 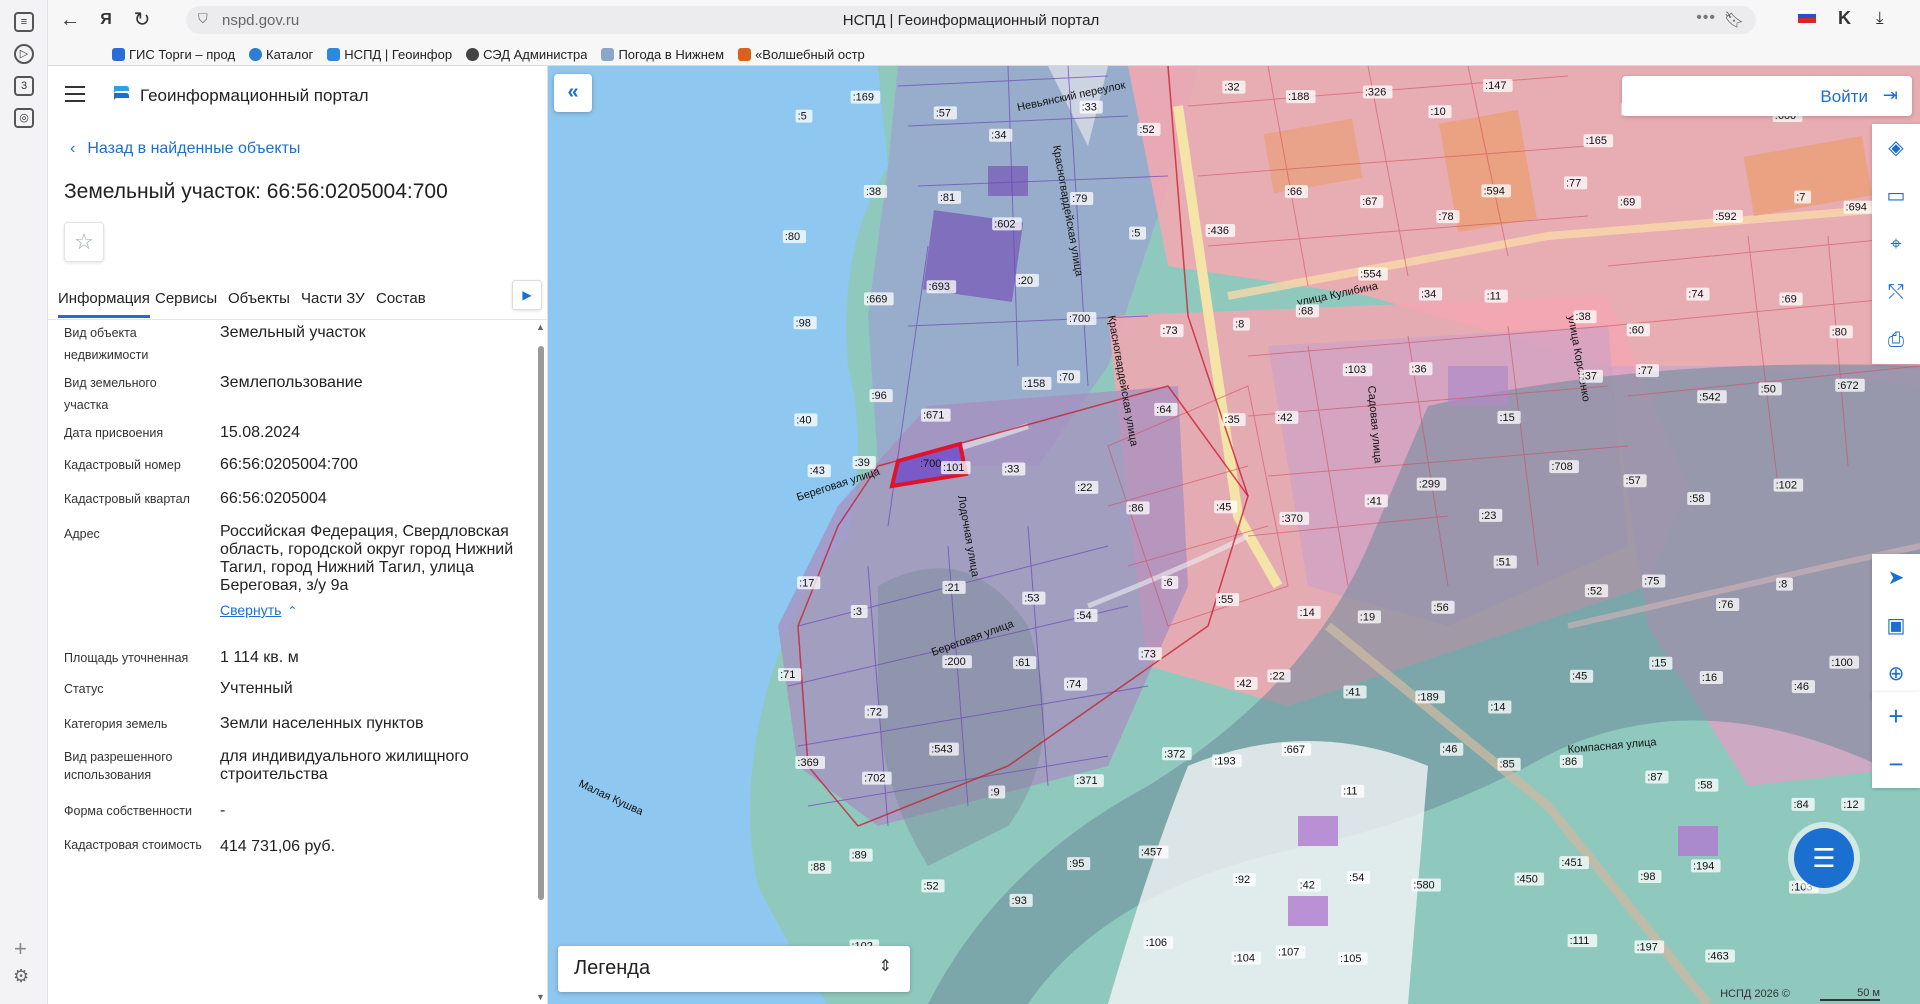 What do you see at coordinates (1896, 578) in the screenshot?
I see `locate-icon: ➤` at bounding box center [1896, 578].